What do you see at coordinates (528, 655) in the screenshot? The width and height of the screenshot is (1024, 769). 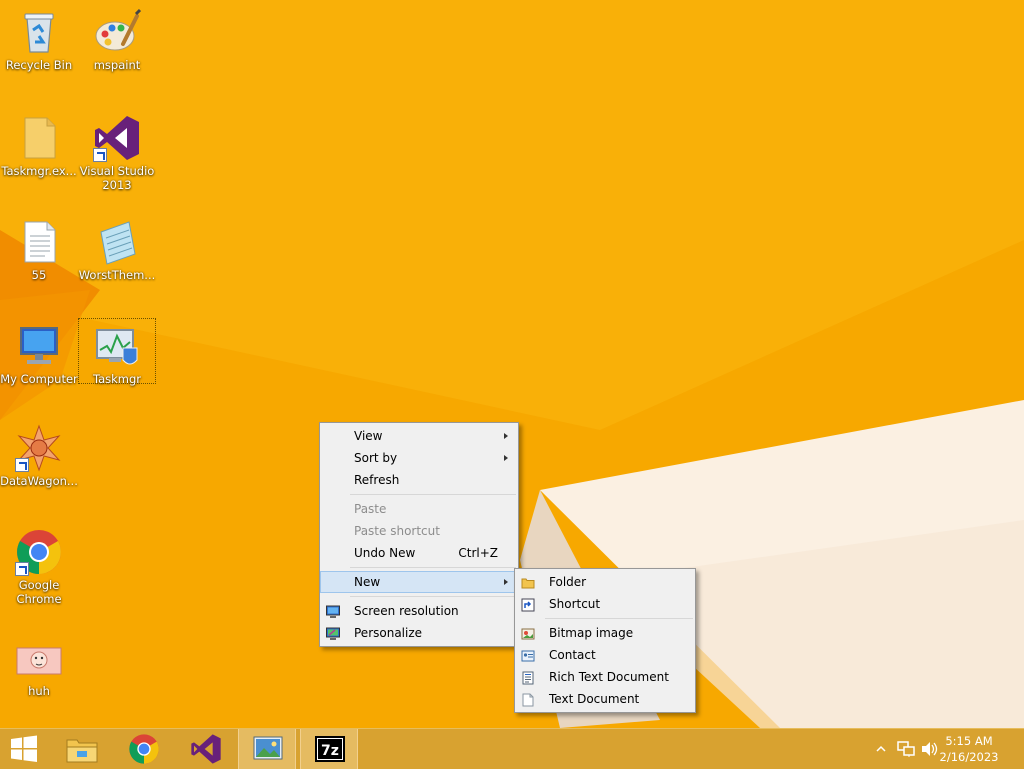 I see `contact-icon` at bounding box center [528, 655].